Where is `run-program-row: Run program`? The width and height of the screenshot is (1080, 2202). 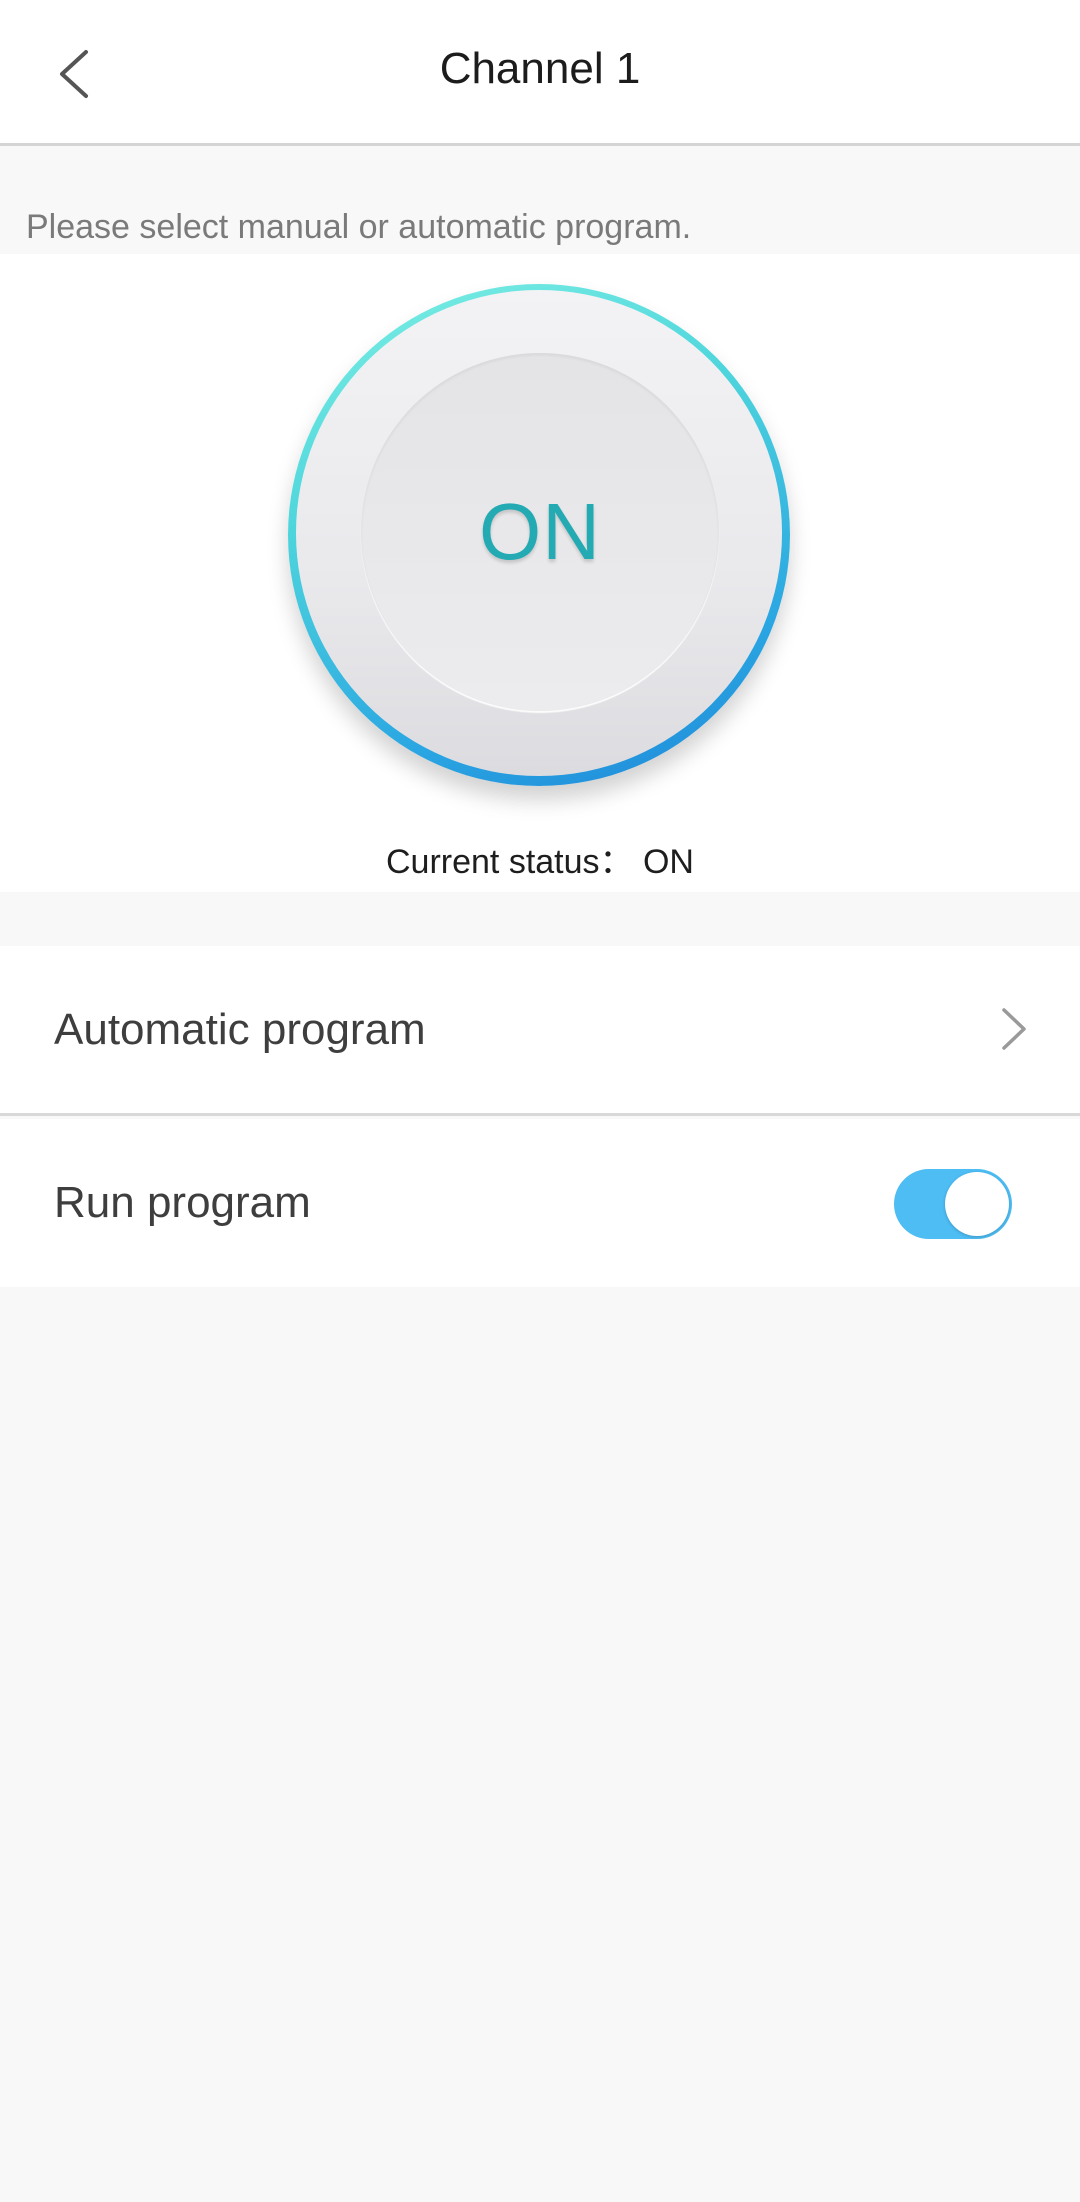 run-program-row: Run program is located at coordinates (540, 1203).